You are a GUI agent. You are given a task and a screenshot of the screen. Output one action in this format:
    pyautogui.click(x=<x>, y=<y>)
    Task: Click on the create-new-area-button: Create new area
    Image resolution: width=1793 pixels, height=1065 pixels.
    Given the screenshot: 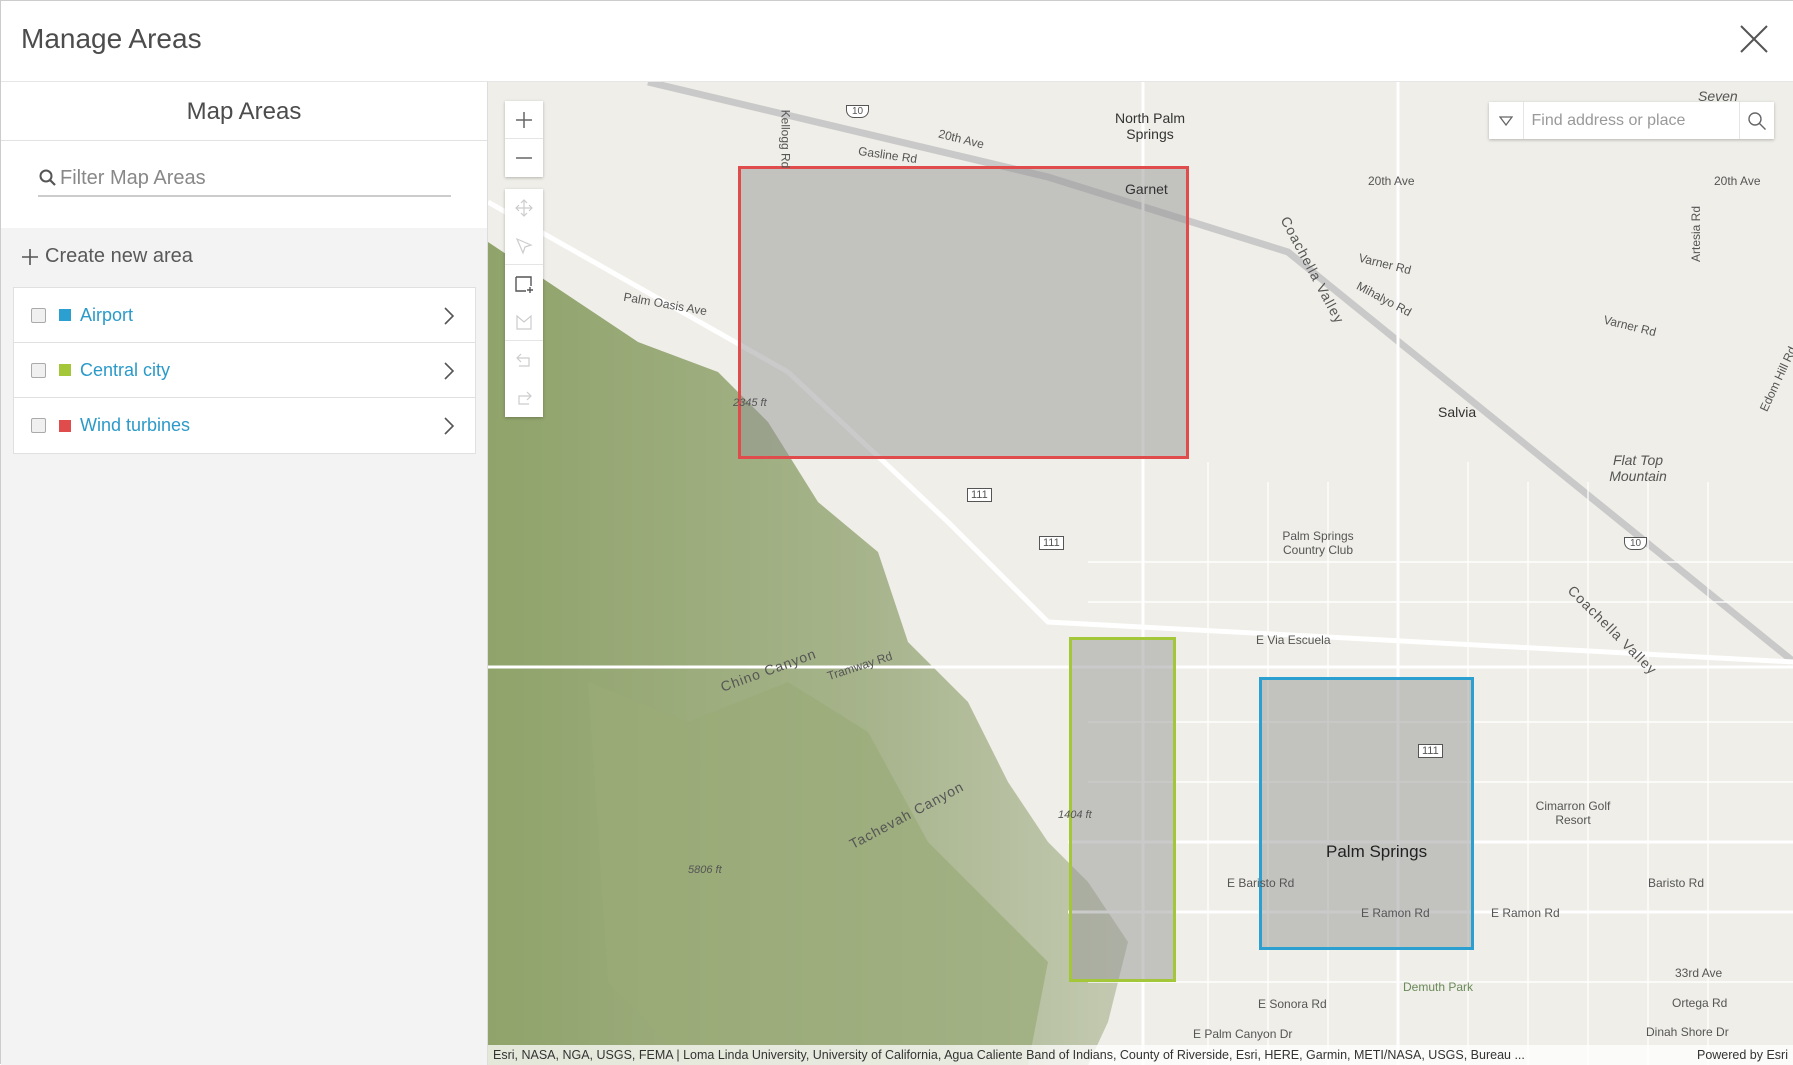 What is the action you would take?
    pyautogui.click(x=107, y=256)
    